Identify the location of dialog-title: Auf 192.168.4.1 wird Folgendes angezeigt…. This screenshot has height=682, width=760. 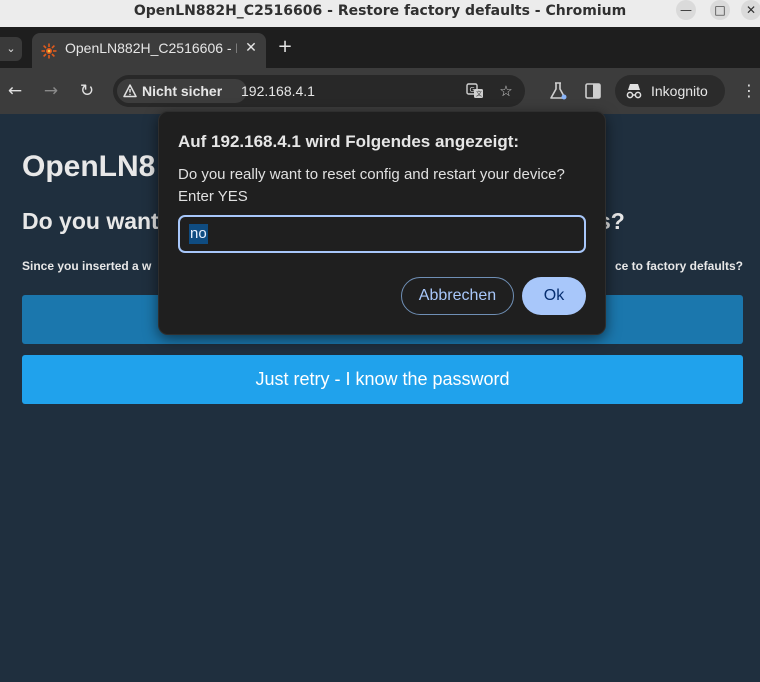
(349, 141).